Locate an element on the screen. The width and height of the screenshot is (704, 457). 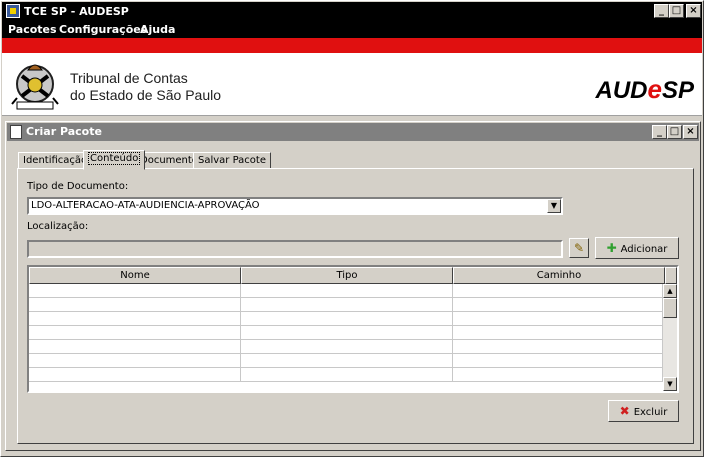
plus-icon: ✚ is located at coordinates (611, 248).